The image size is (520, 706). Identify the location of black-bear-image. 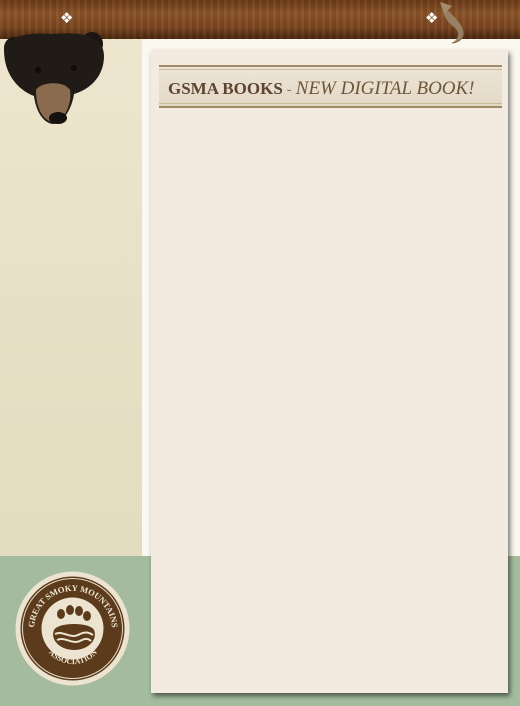
(54, 78).